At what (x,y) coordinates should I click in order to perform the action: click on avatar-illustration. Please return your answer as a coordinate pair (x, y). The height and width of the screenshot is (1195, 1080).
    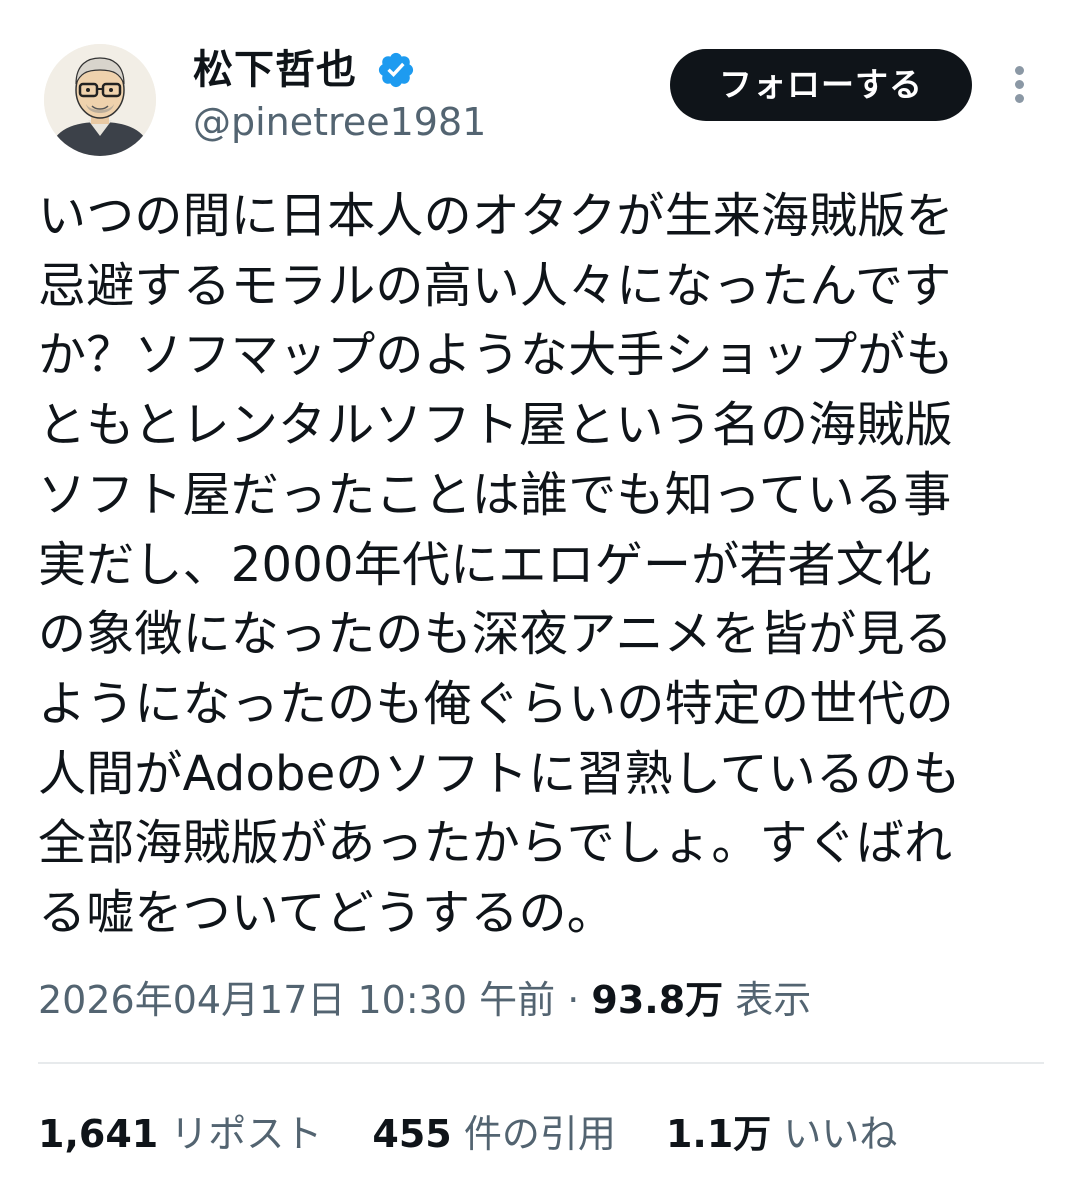
    Looking at the image, I should click on (100, 100).